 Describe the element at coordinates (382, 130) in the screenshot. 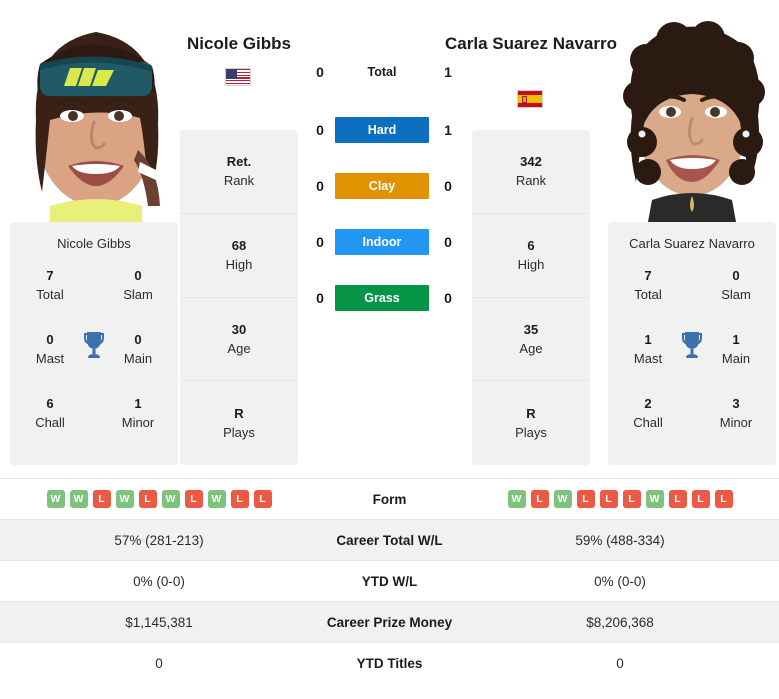

I see `h2h-label-hard: Hard` at that location.